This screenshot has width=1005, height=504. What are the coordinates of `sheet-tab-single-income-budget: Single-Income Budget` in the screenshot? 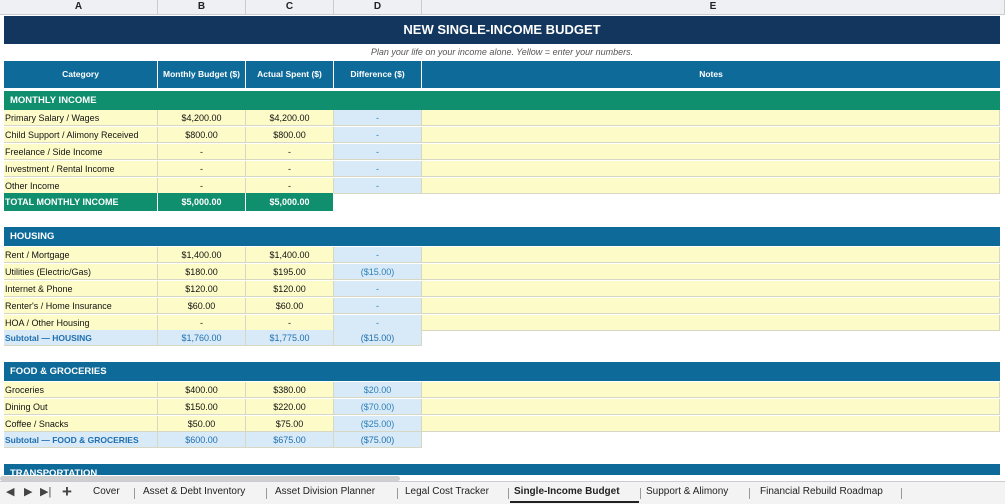 It's located at (567, 491).